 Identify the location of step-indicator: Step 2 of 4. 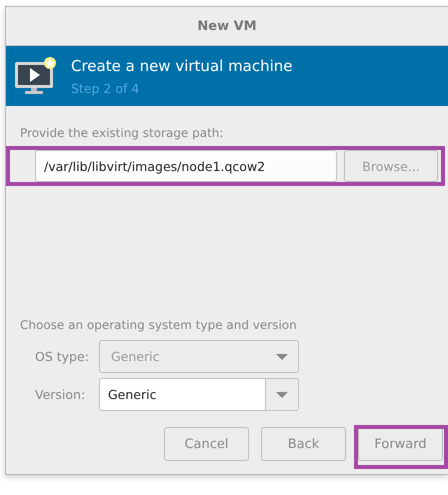
(105, 88).